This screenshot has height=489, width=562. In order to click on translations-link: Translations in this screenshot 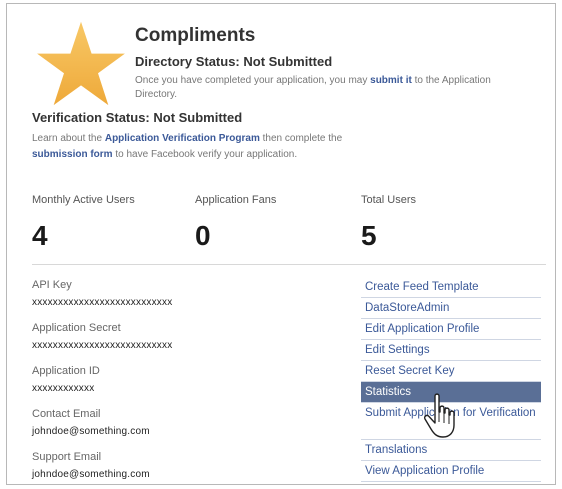, I will do `click(451, 450)`.